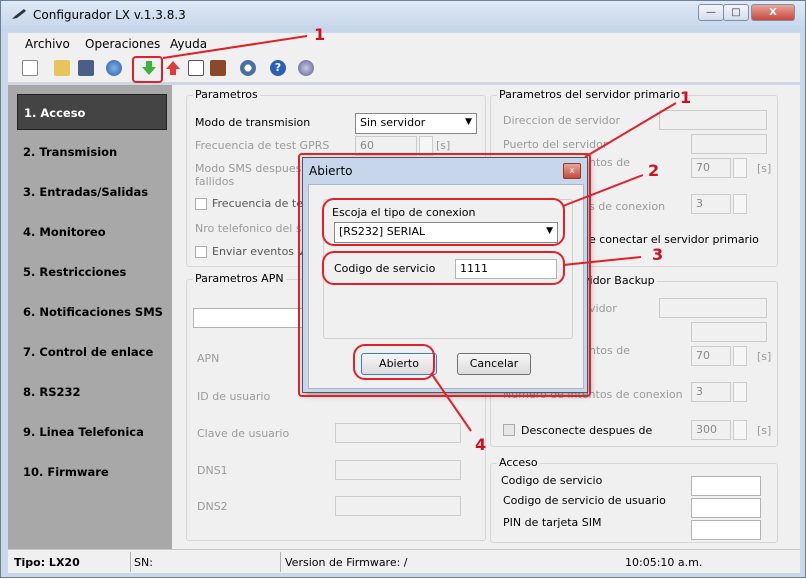 The image size is (806, 579). I want to click on annotation-number-4: 4, so click(481, 444).